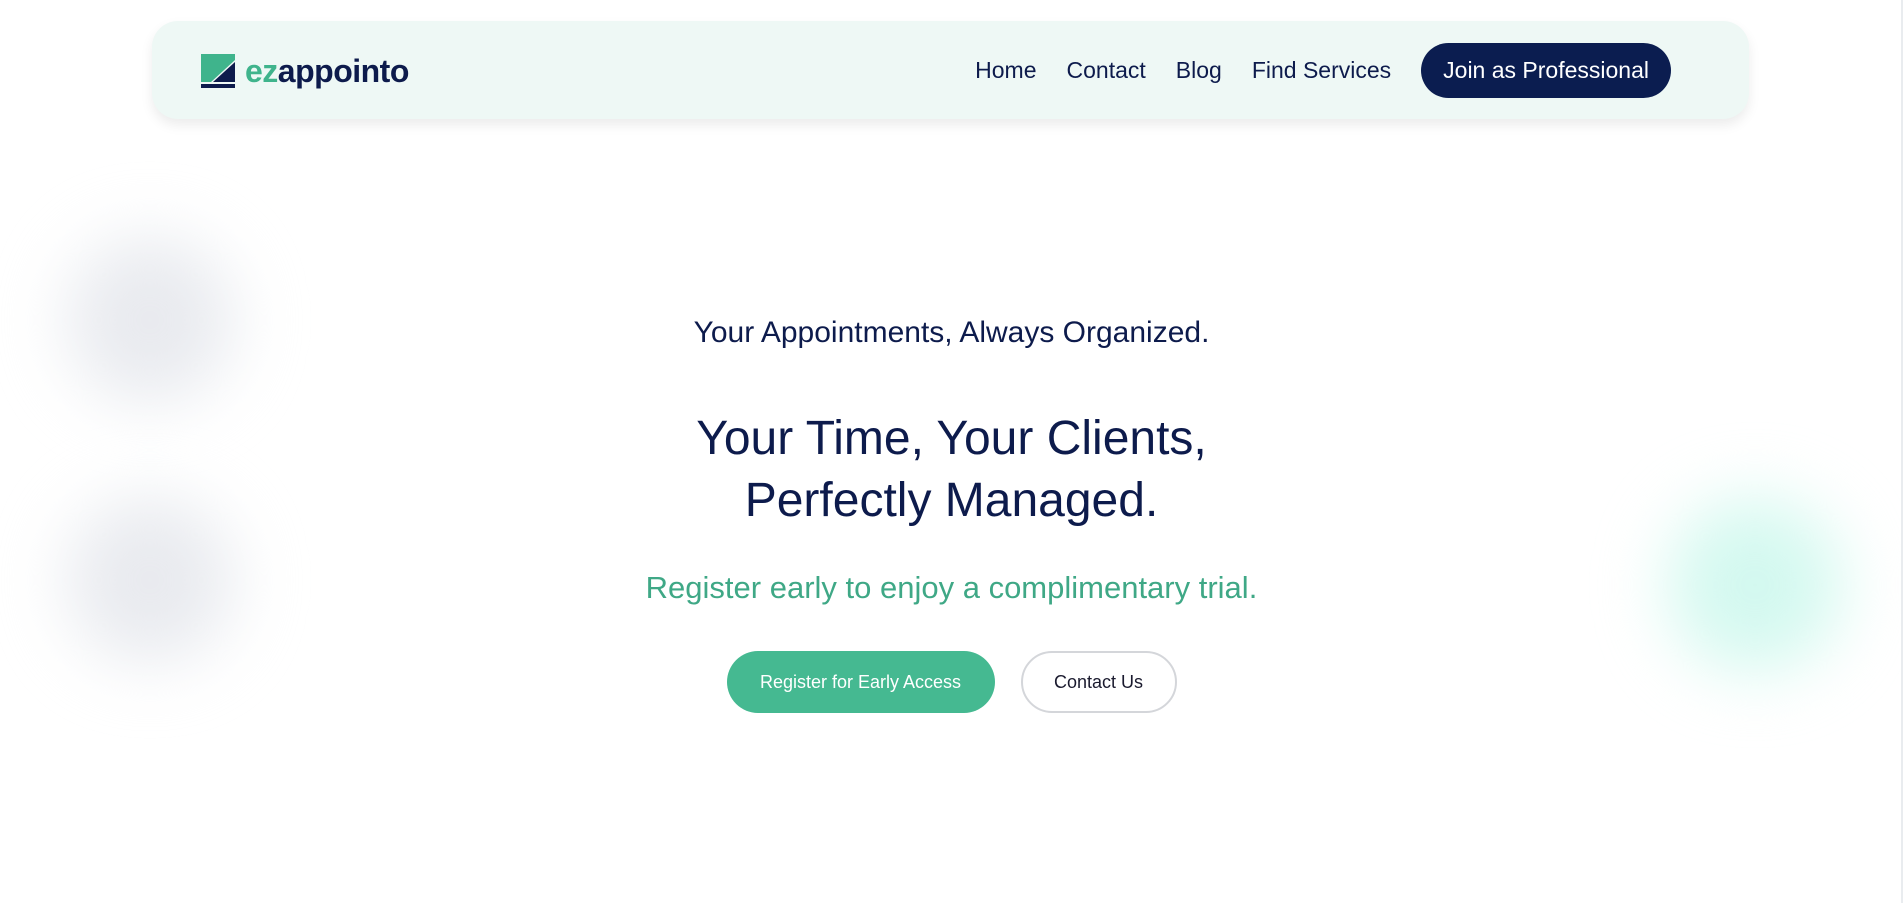 The width and height of the screenshot is (1903, 903). Describe the element at coordinates (1546, 70) in the screenshot. I see `join-as-professional-button: Join as Professional` at that location.